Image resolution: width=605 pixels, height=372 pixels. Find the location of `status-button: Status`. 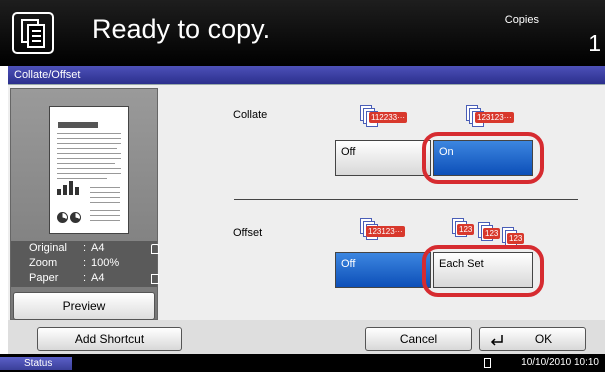

status-button: Status is located at coordinates (36, 363).